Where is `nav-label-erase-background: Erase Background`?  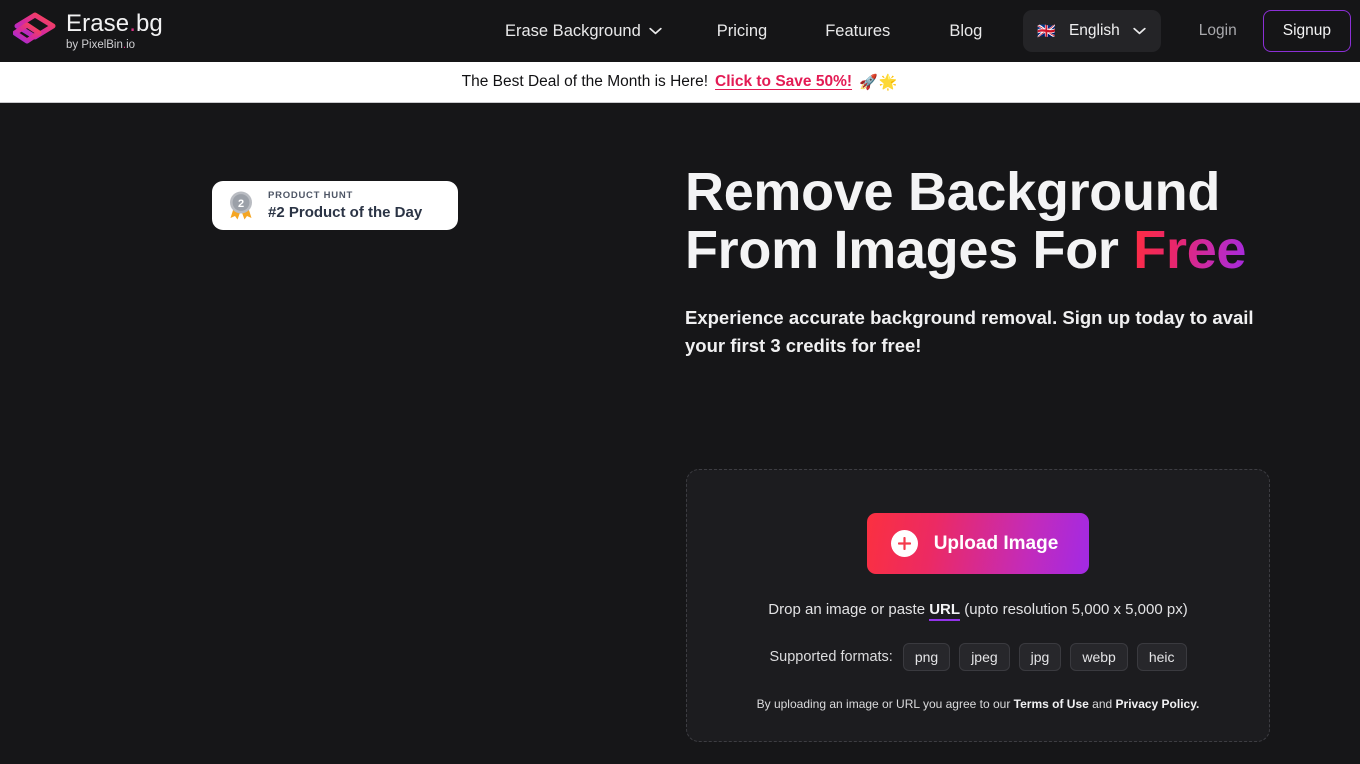 nav-label-erase-background: Erase Background is located at coordinates (573, 30).